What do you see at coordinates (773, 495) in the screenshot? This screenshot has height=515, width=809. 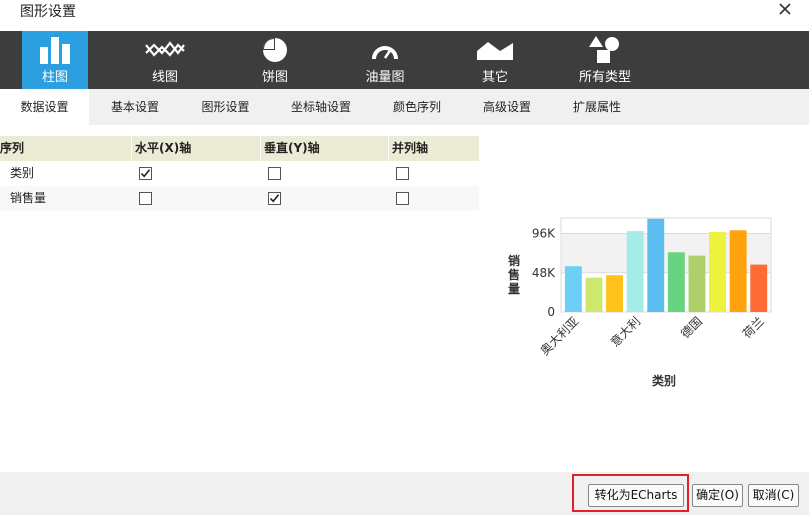 I see `cancel-button: 取消(C)` at bounding box center [773, 495].